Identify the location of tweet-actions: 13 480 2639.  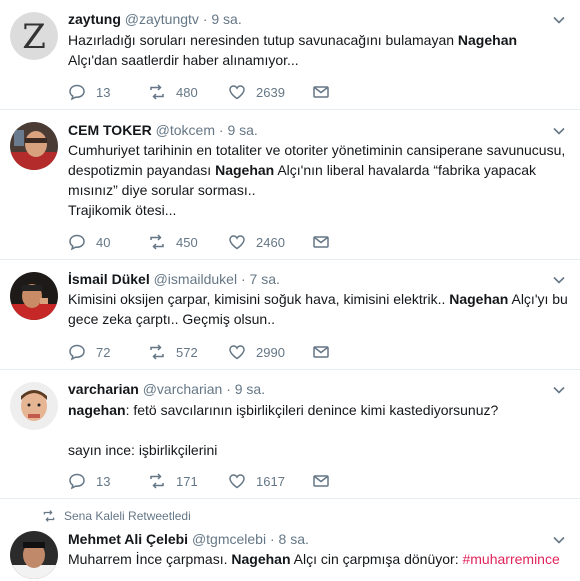
(199, 92).